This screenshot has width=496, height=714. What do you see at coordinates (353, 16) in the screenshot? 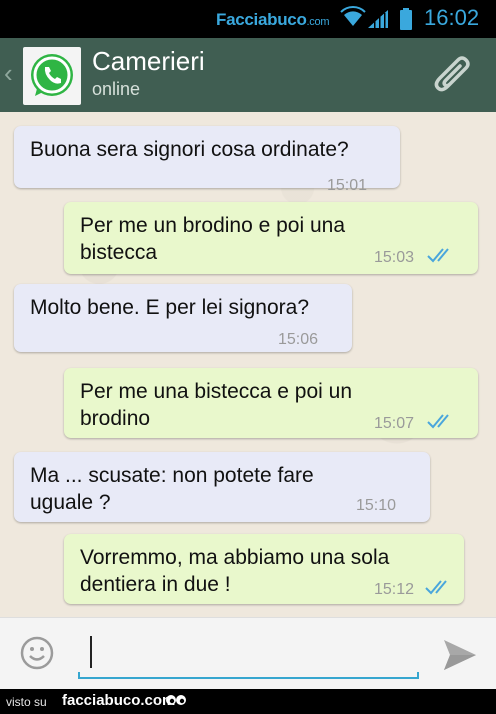
I see `wifi-icon` at bounding box center [353, 16].